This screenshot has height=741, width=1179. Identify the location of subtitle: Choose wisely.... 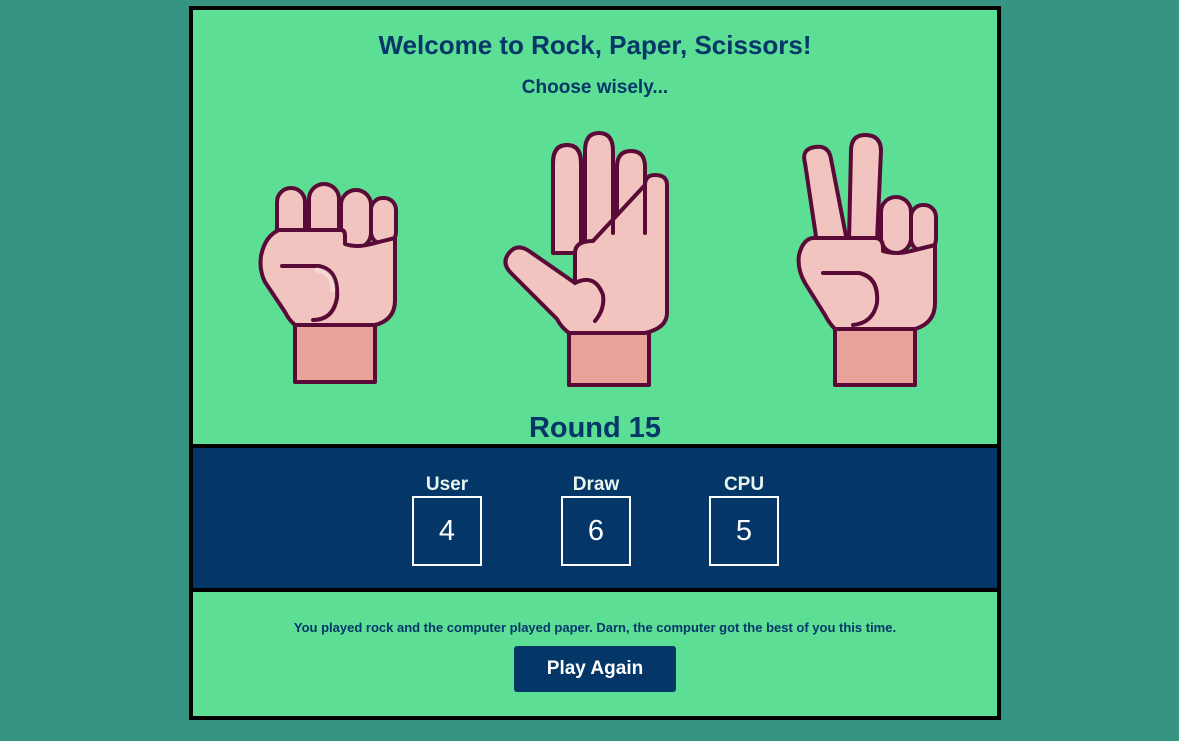
(595, 87).